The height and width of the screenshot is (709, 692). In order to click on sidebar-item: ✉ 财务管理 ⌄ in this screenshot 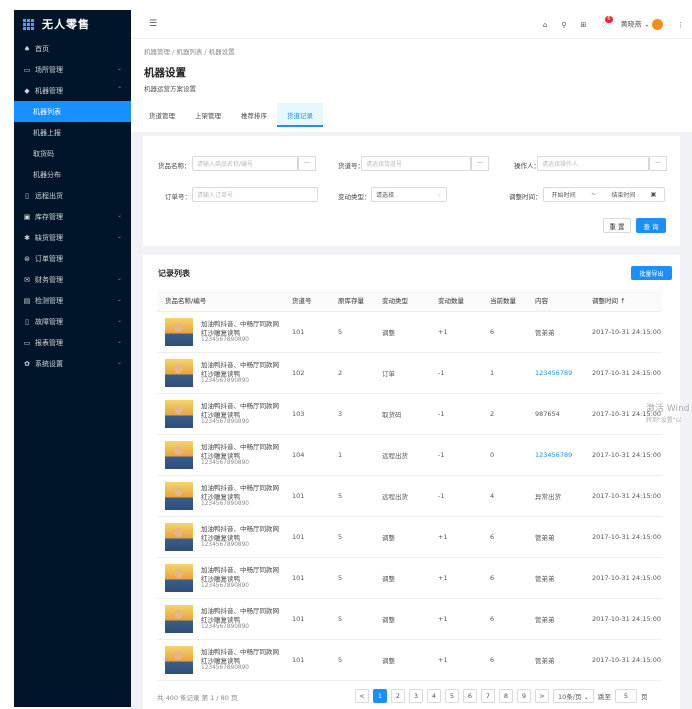, I will do `click(72, 279)`.